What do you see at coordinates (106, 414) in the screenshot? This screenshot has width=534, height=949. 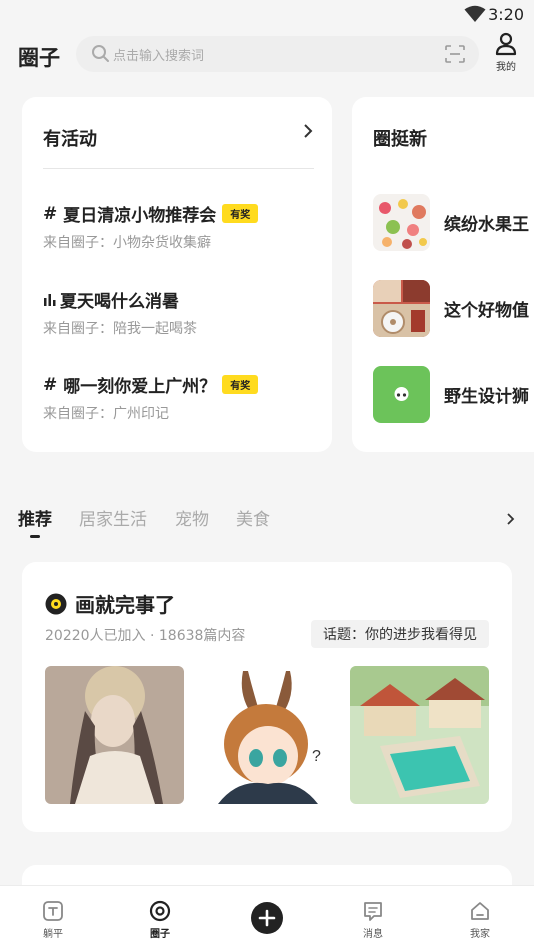 I see `activity-source: 来自圈子：广州印记` at bounding box center [106, 414].